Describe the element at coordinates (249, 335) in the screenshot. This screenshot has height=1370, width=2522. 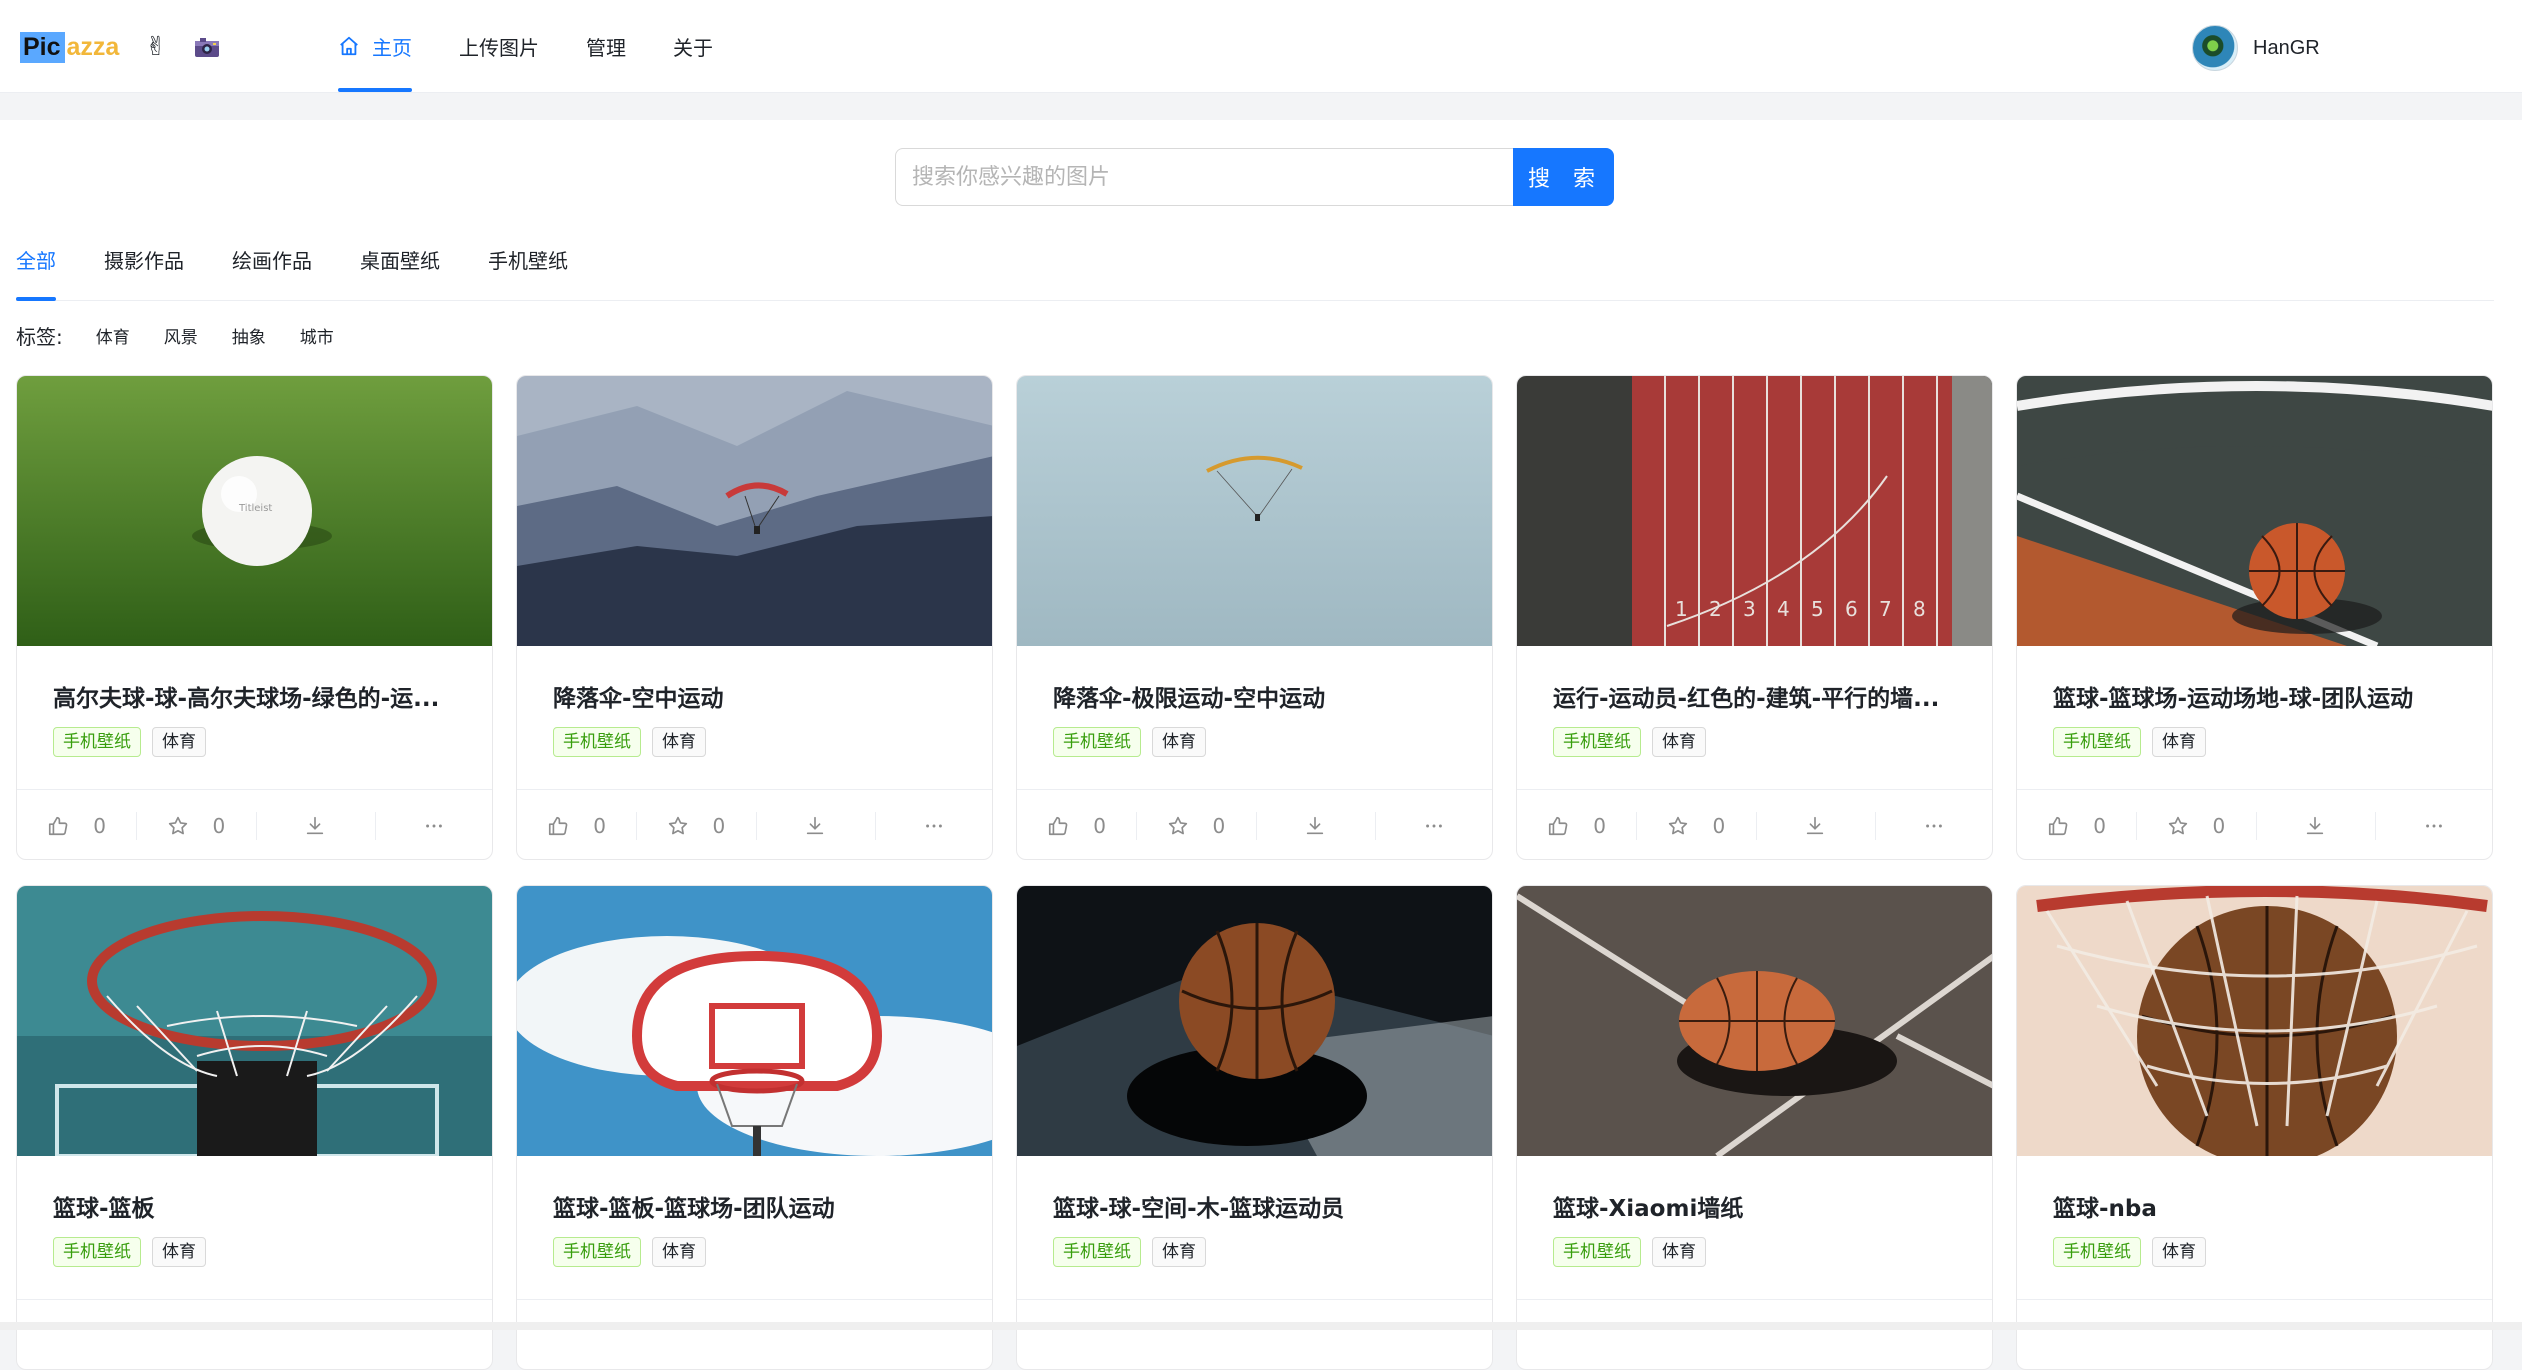
I see `tag-abstract: 抽象` at that location.